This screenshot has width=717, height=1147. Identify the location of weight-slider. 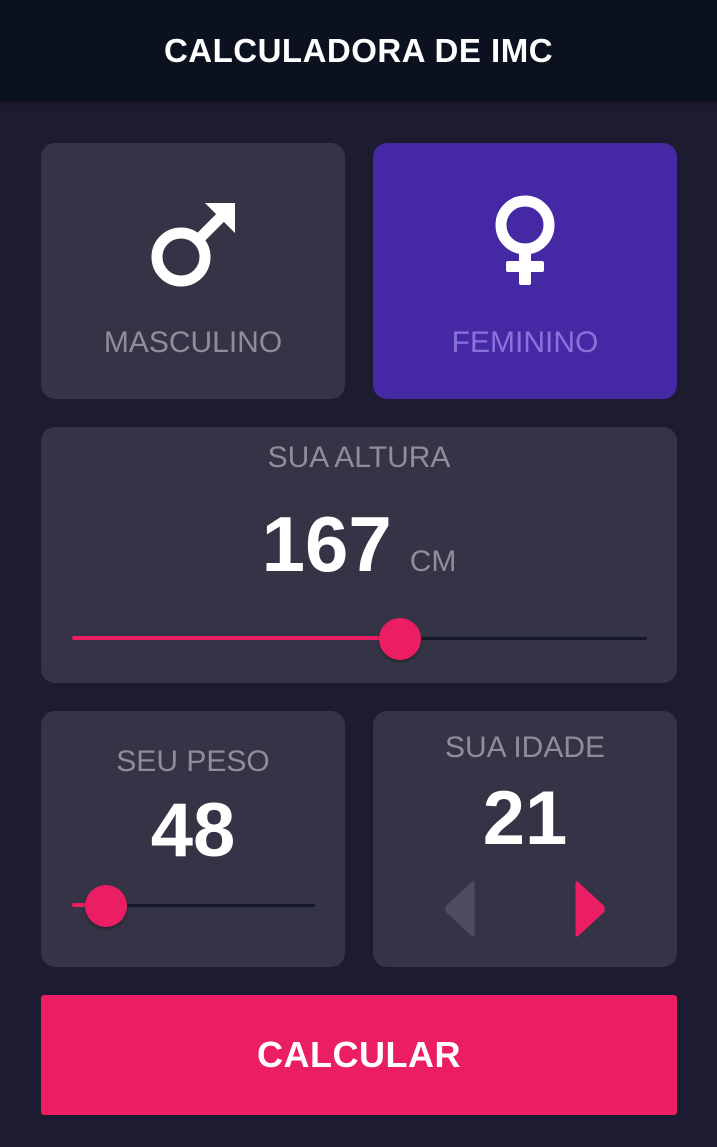
(193, 906).